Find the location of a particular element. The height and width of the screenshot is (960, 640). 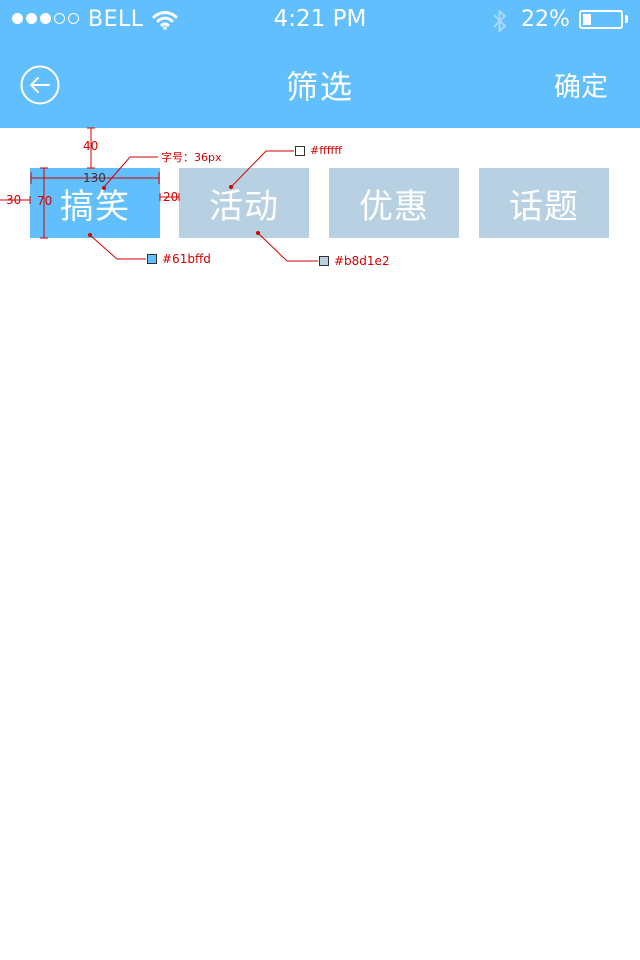

annotation-inactive-color: #b8d1e2 is located at coordinates (362, 261).